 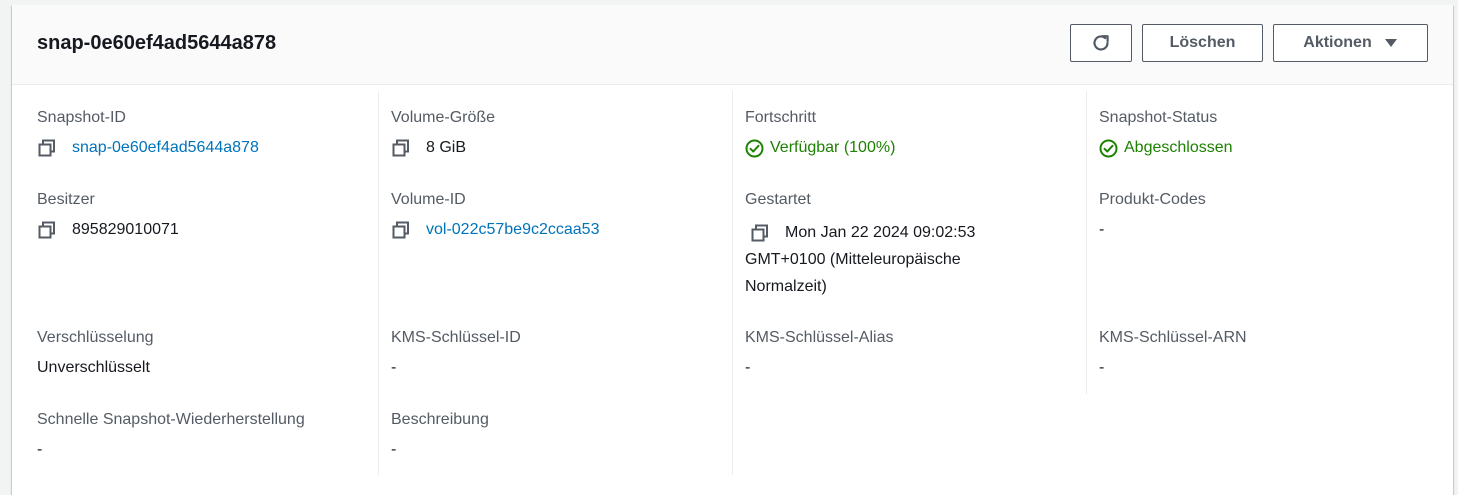 I want to click on description-value: -, so click(x=394, y=449).